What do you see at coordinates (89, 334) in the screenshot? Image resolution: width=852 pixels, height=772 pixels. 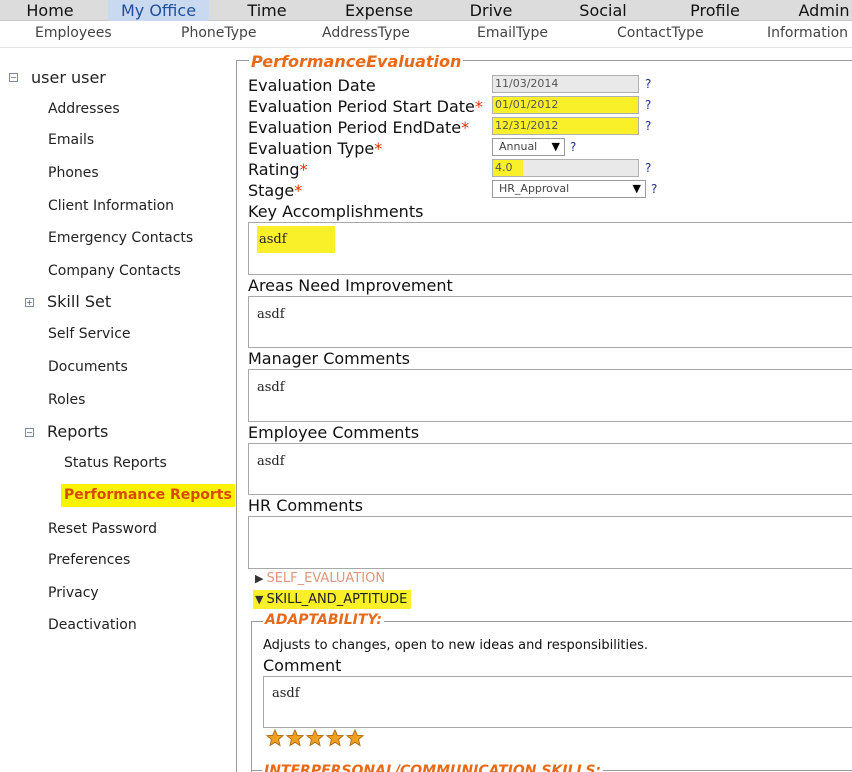 I see `sidebar-item-self-service: Self Service` at bounding box center [89, 334].